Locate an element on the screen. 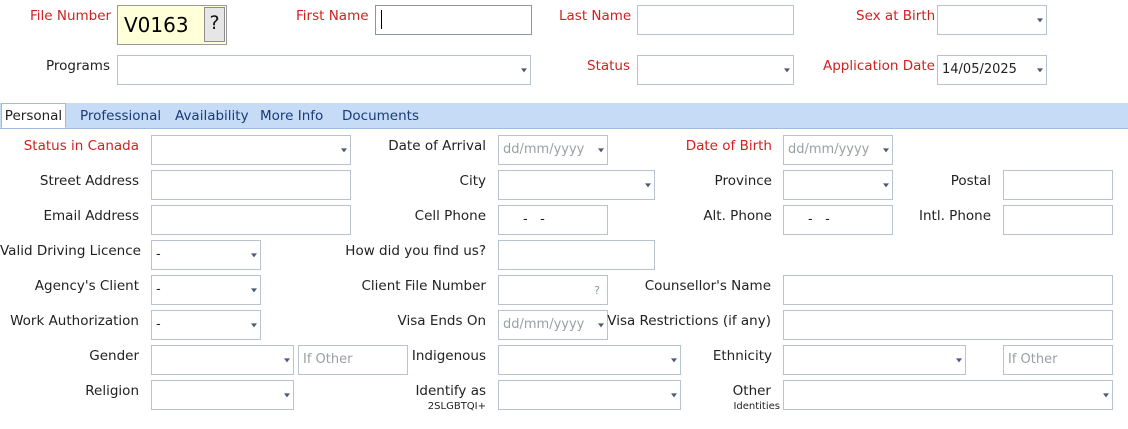 The width and height of the screenshot is (1128, 429). sex-at-birth-label: Sex at Birth is located at coordinates (896, 16).